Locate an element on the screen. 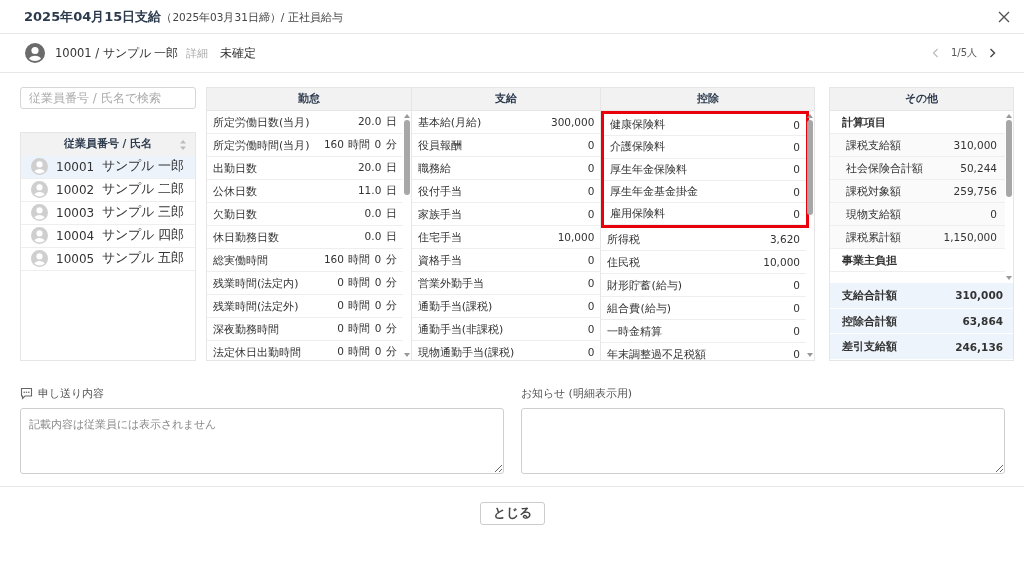  sort-icon is located at coordinates (183, 144).